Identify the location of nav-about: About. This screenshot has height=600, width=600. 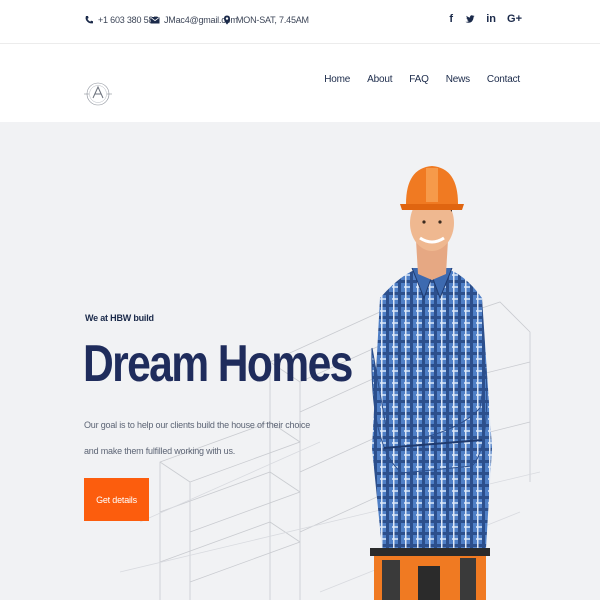
(379, 79).